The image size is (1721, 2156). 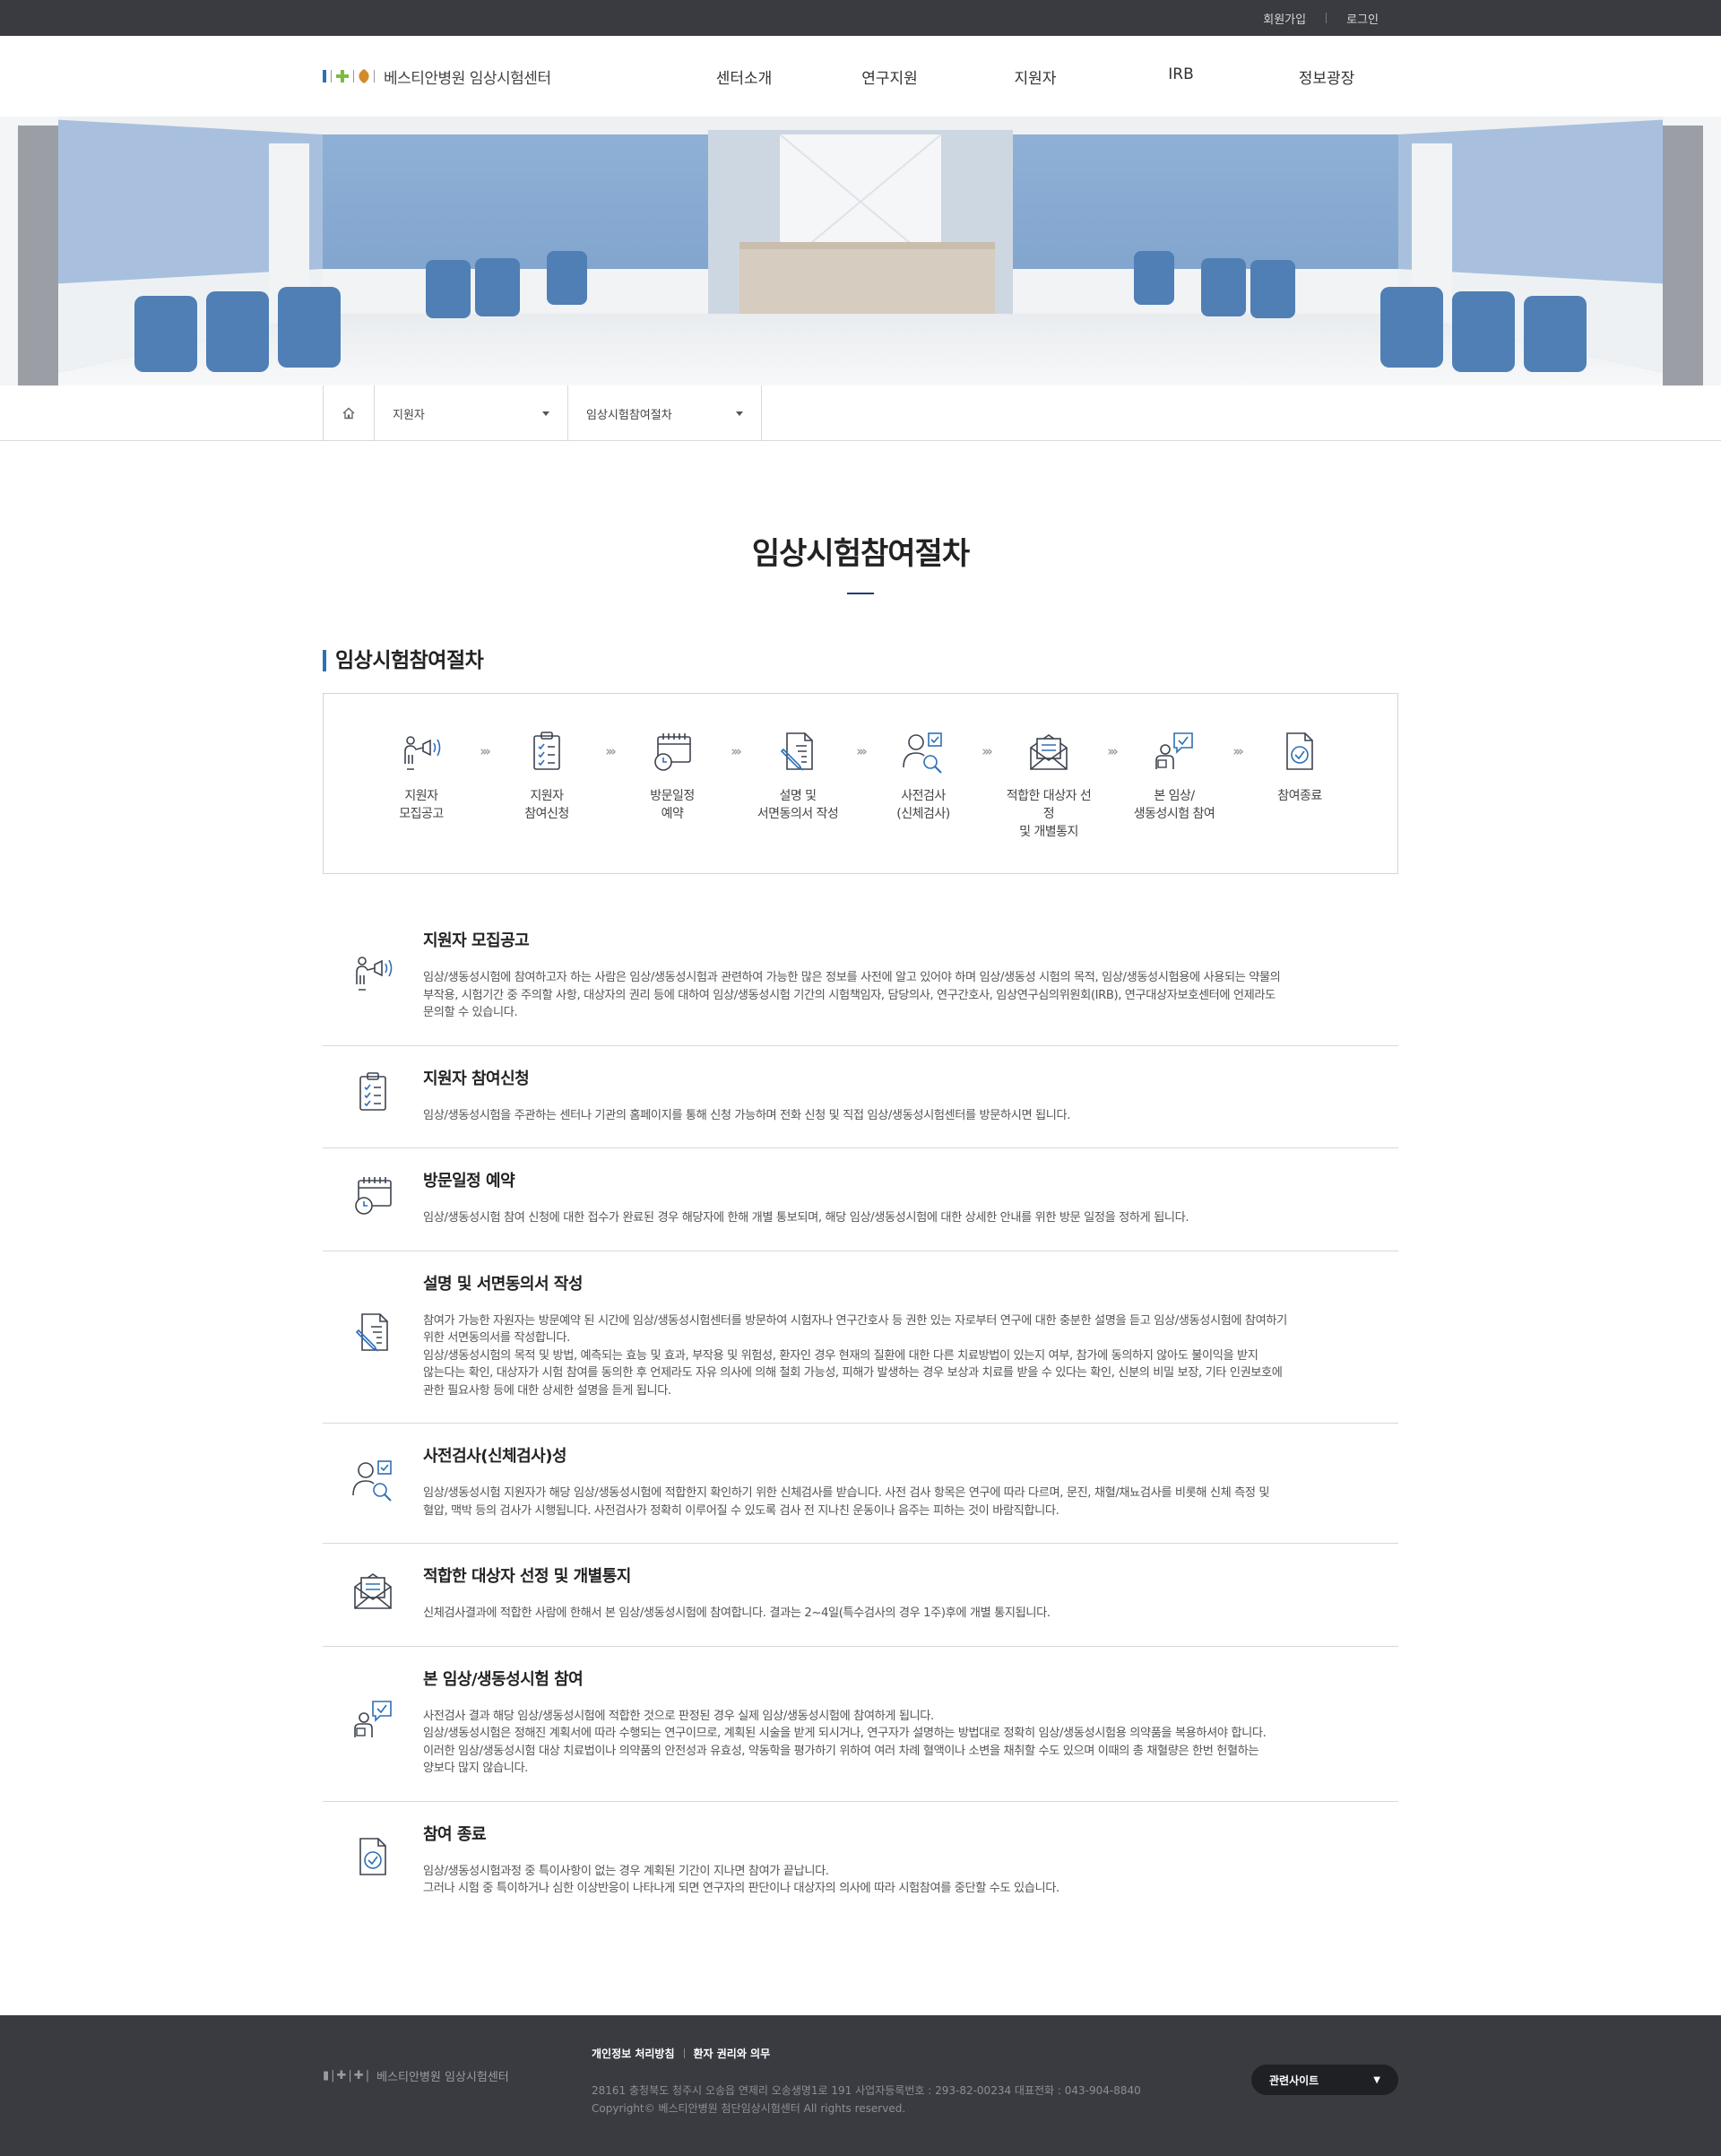 I want to click on envelope-letter-icon, so click(x=1049, y=752).